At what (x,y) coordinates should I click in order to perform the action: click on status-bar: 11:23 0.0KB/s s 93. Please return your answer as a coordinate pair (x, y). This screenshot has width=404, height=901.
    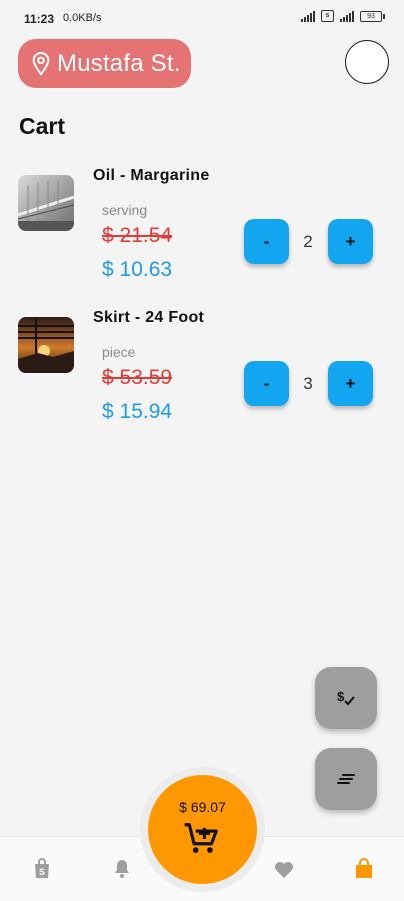
    Looking at the image, I should click on (202, 19).